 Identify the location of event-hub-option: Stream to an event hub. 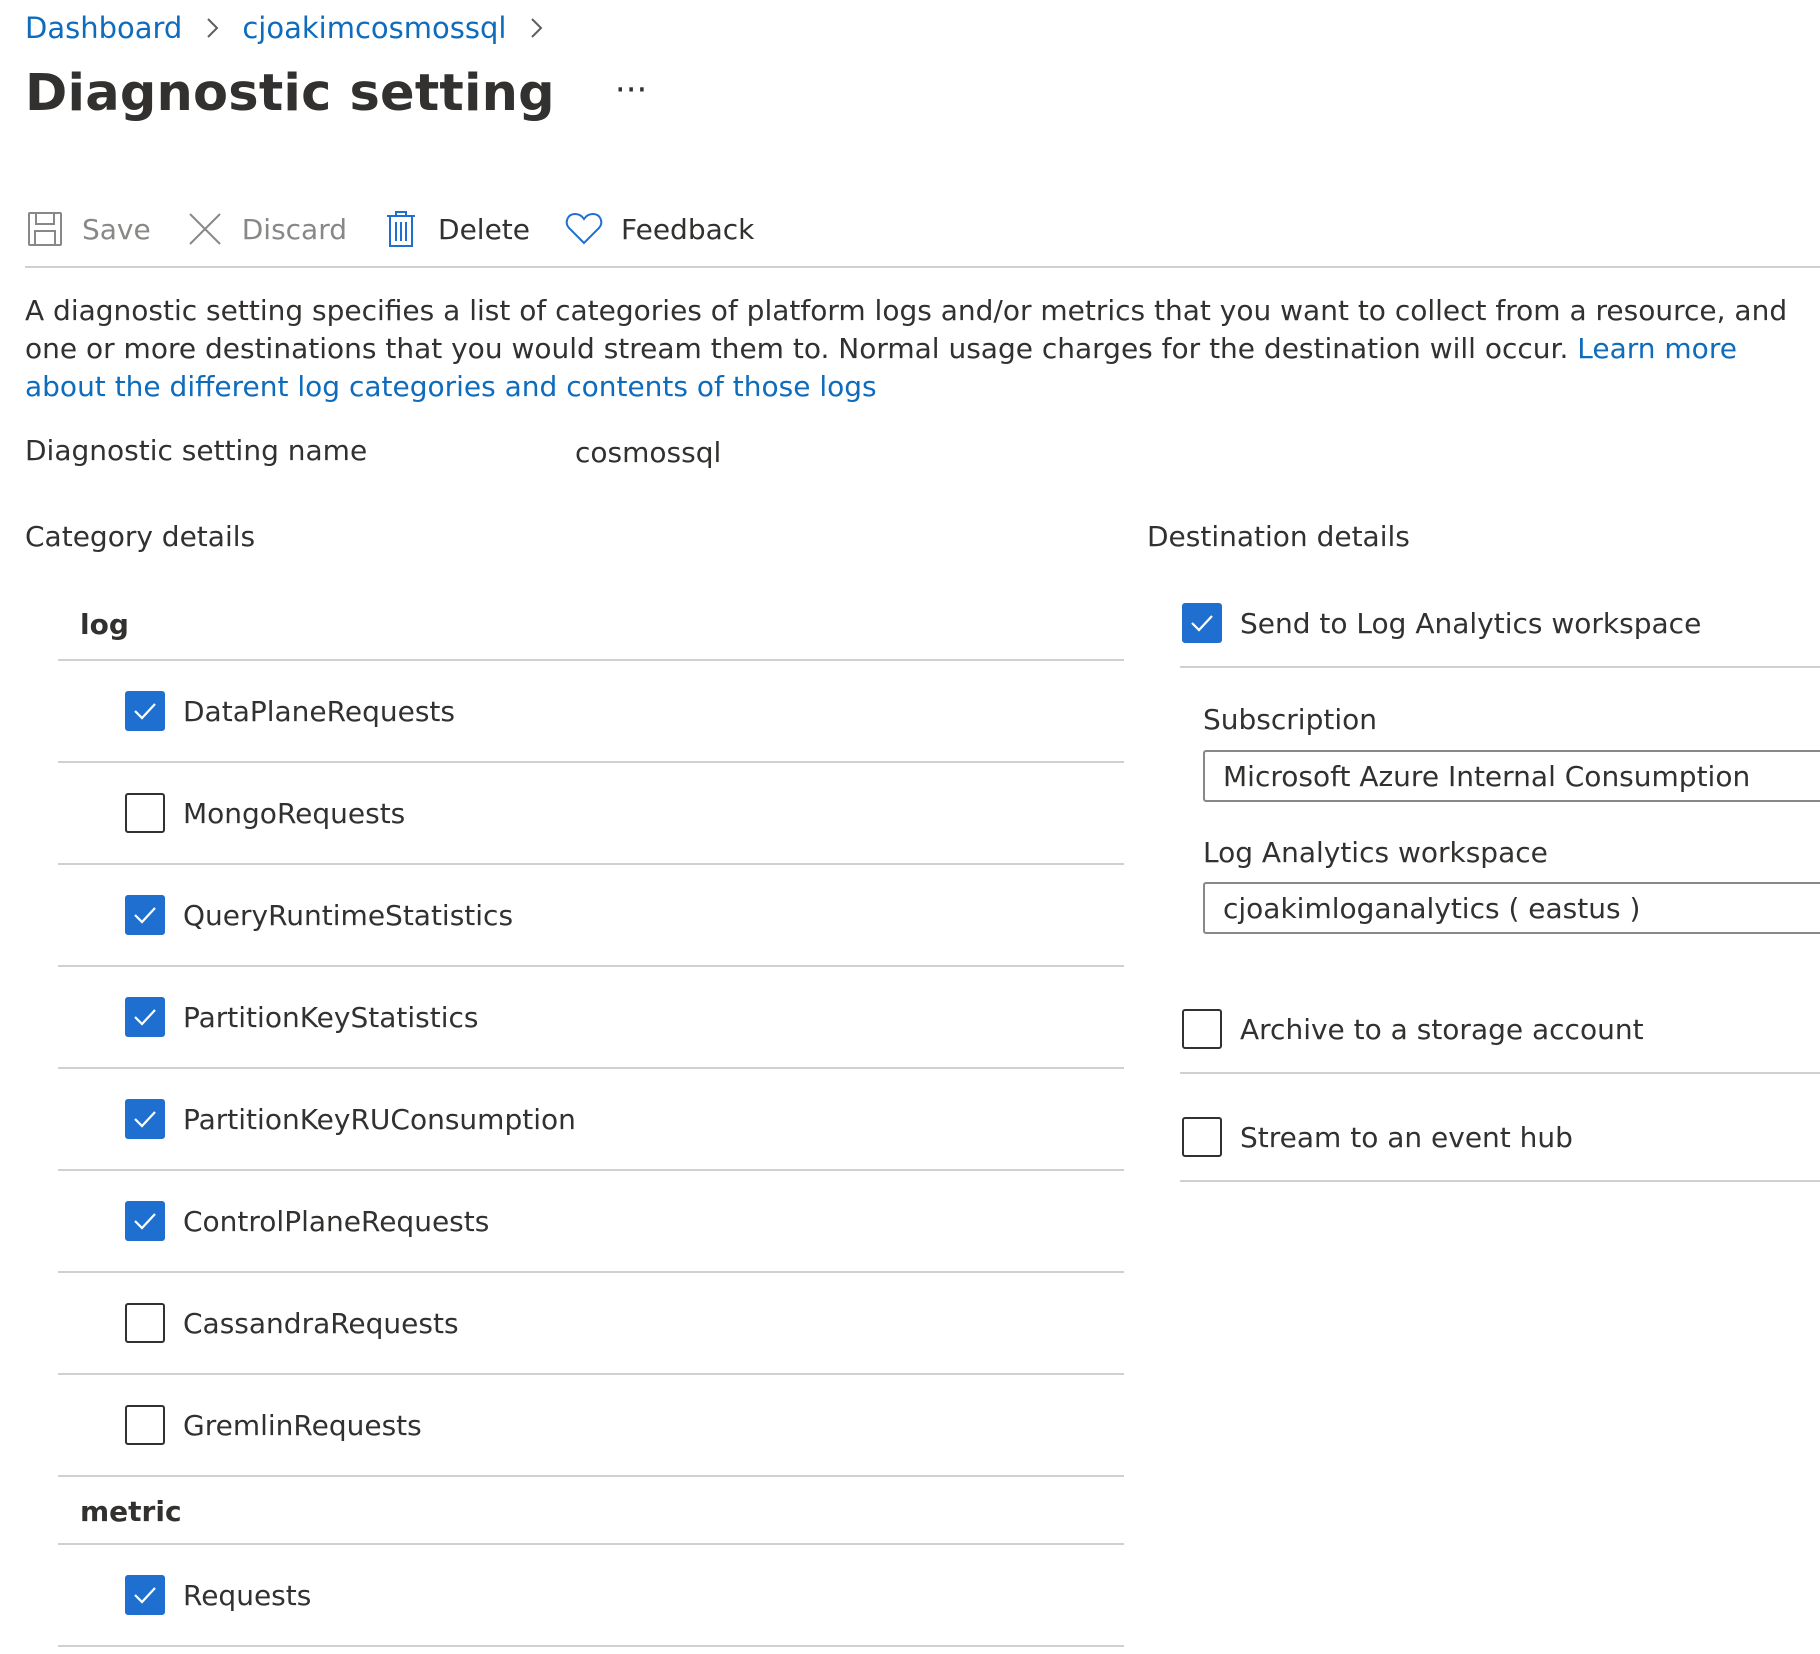
(1377, 1137).